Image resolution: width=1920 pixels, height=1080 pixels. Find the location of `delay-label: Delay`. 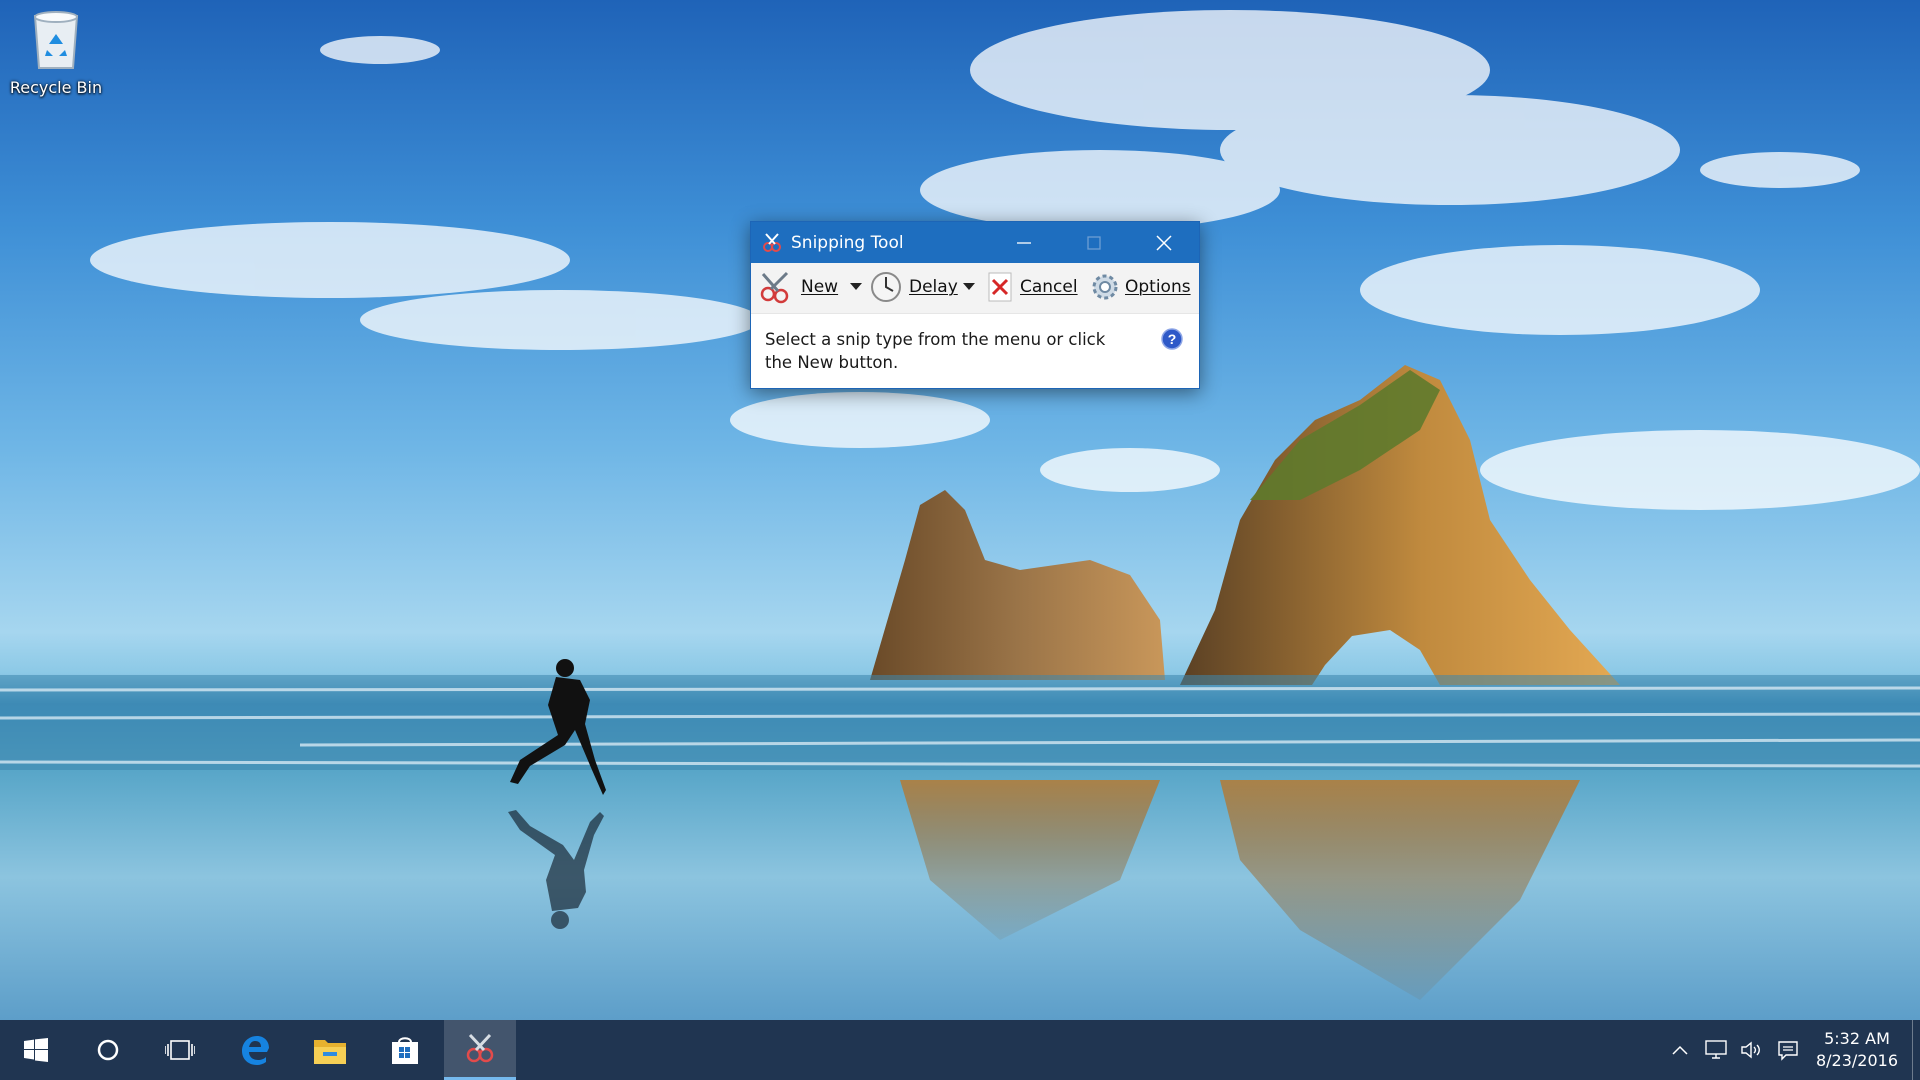

delay-label: Delay is located at coordinates (933, 287).